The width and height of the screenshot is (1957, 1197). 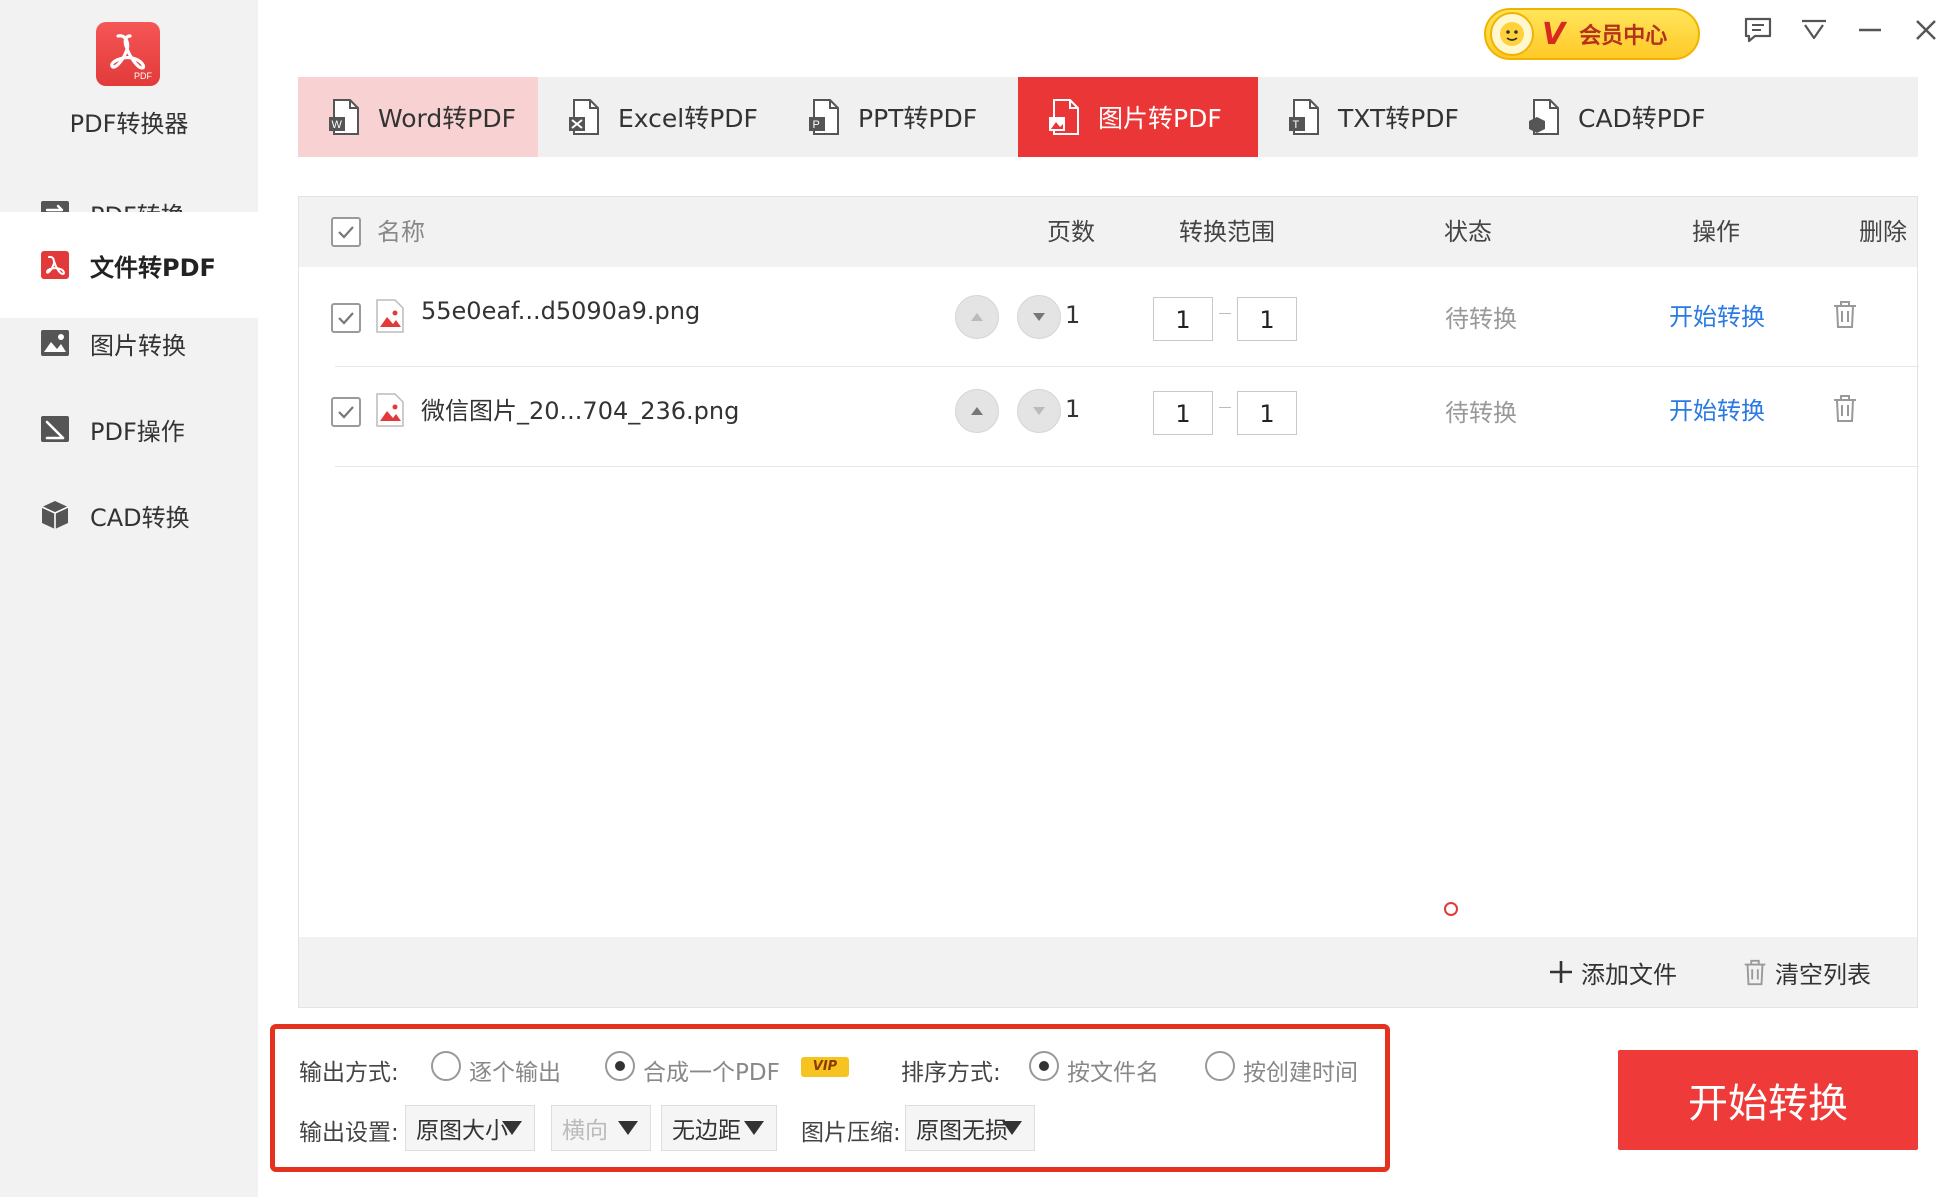 What do you see at coordinates (816, 125) in the screenshot?
I see `svg-text: P` at bounding box center [816, 125].